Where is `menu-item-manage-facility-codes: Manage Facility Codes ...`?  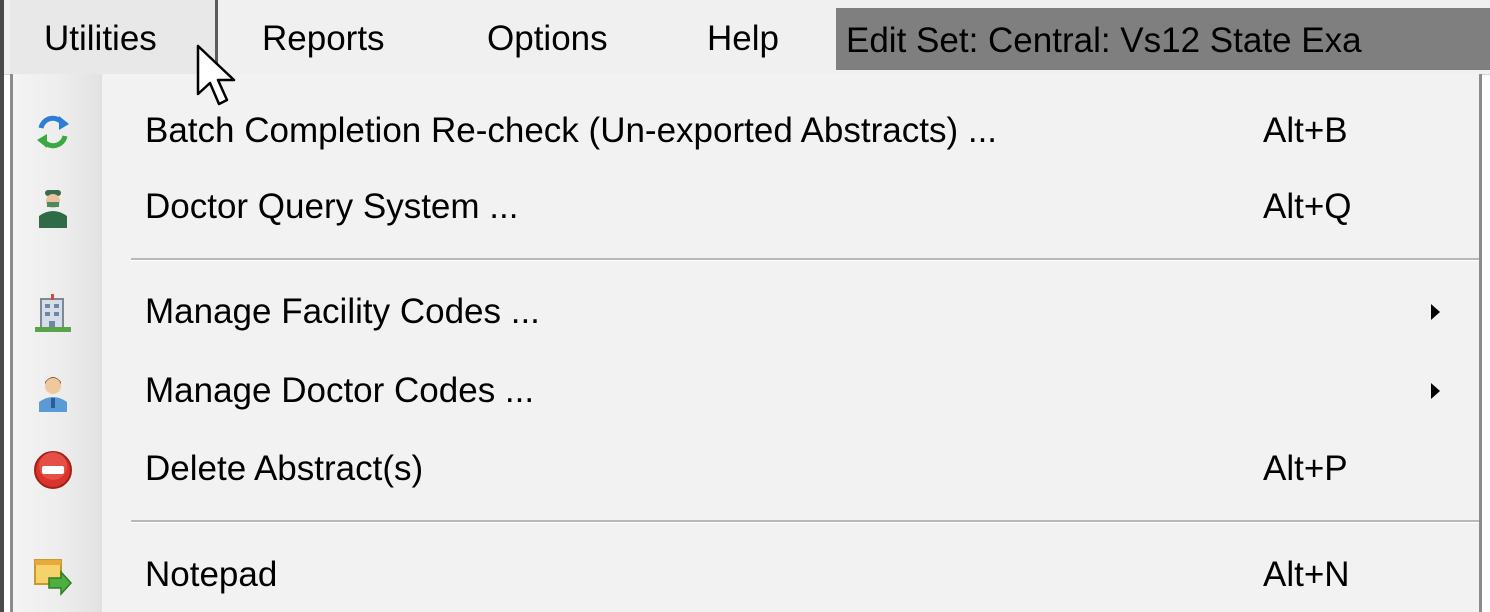
menu-item-manage-facility-codes: Manage Facility Codes ... is located at coordinates (746, 312).